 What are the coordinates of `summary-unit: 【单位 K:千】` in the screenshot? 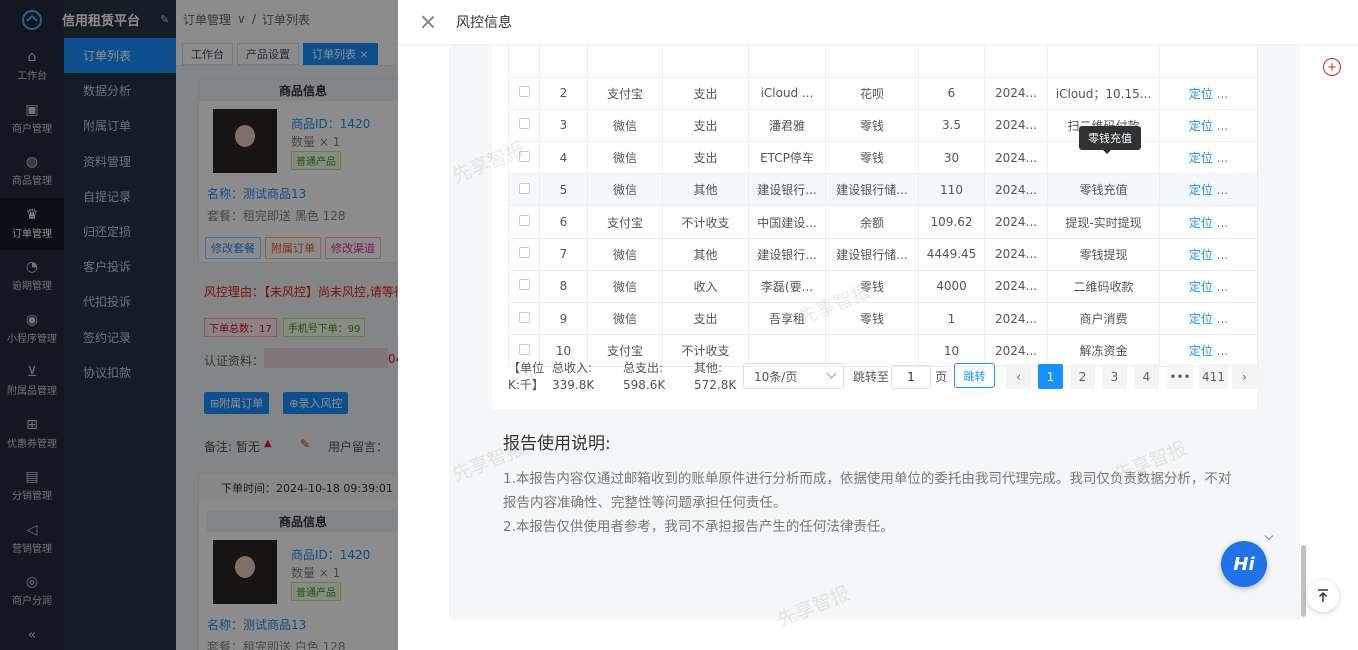 It's located at (530, 377).